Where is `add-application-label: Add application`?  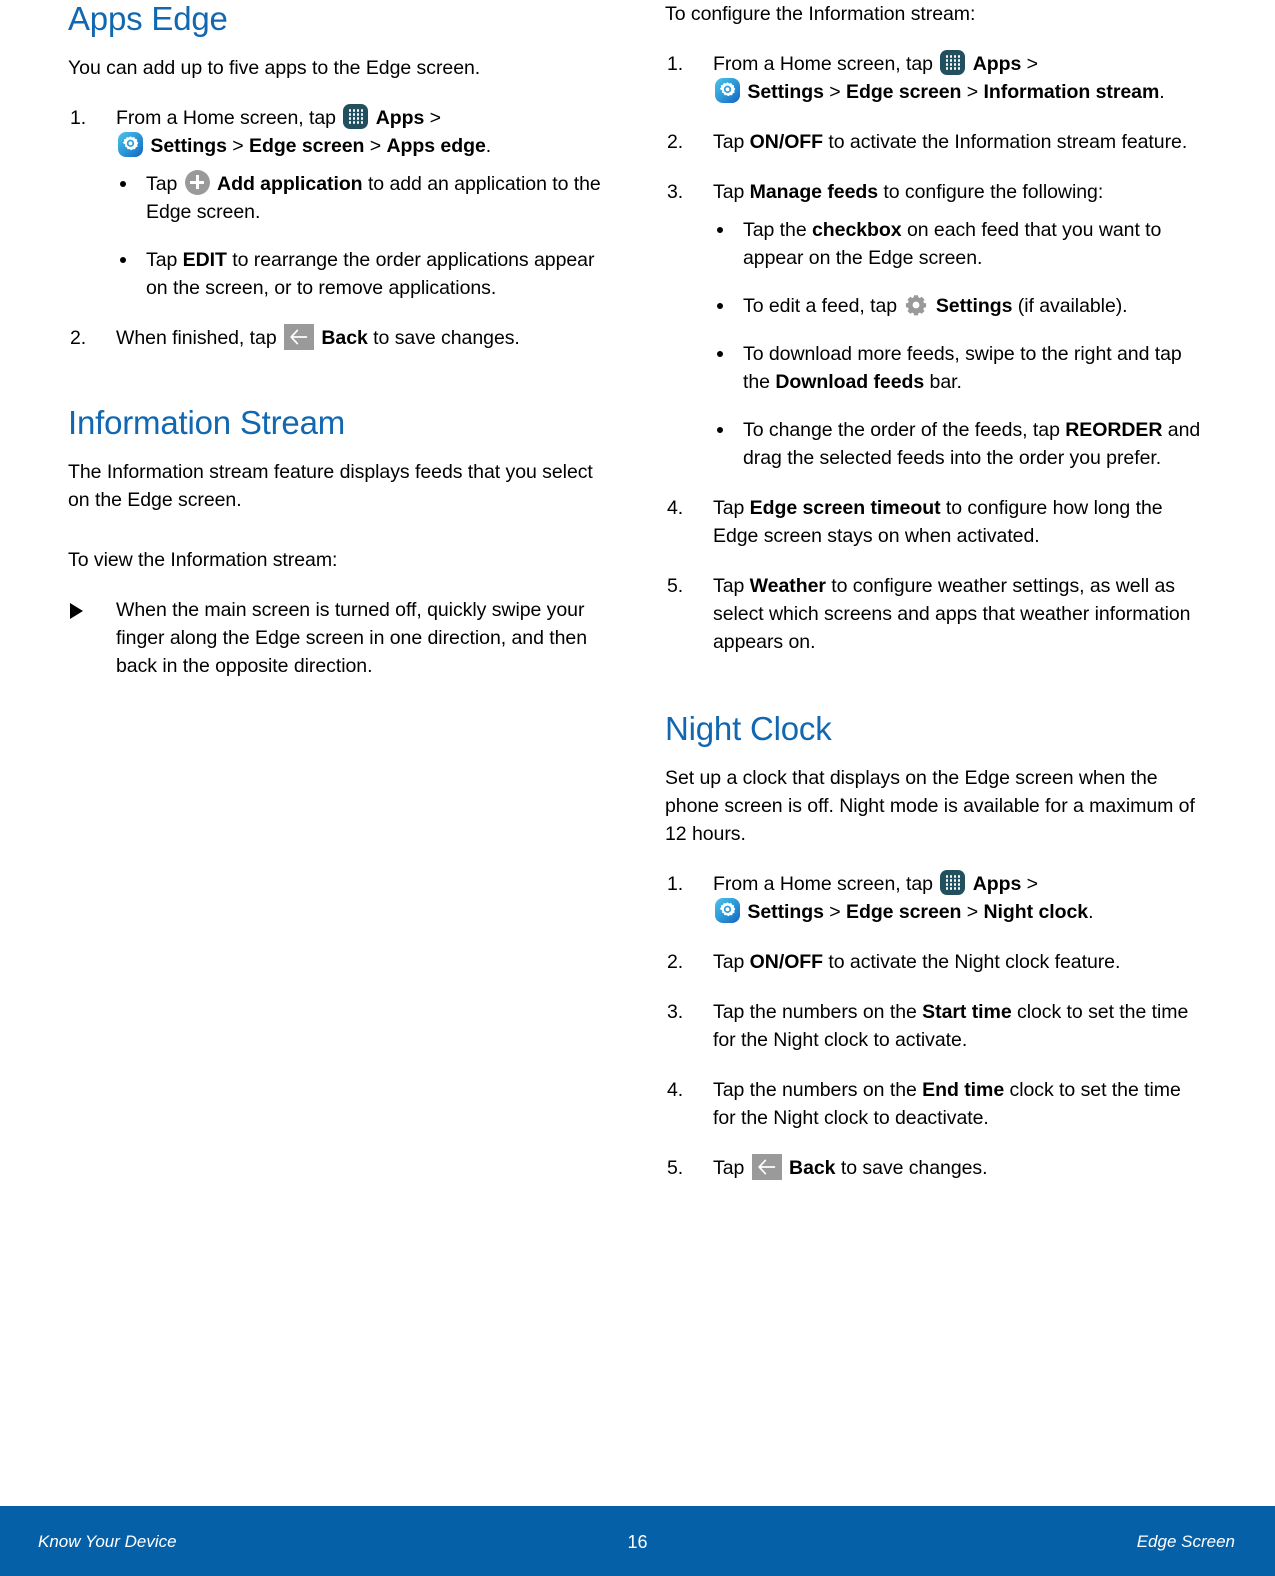 add-application-label: Add application is located at coordinates (290, 183).